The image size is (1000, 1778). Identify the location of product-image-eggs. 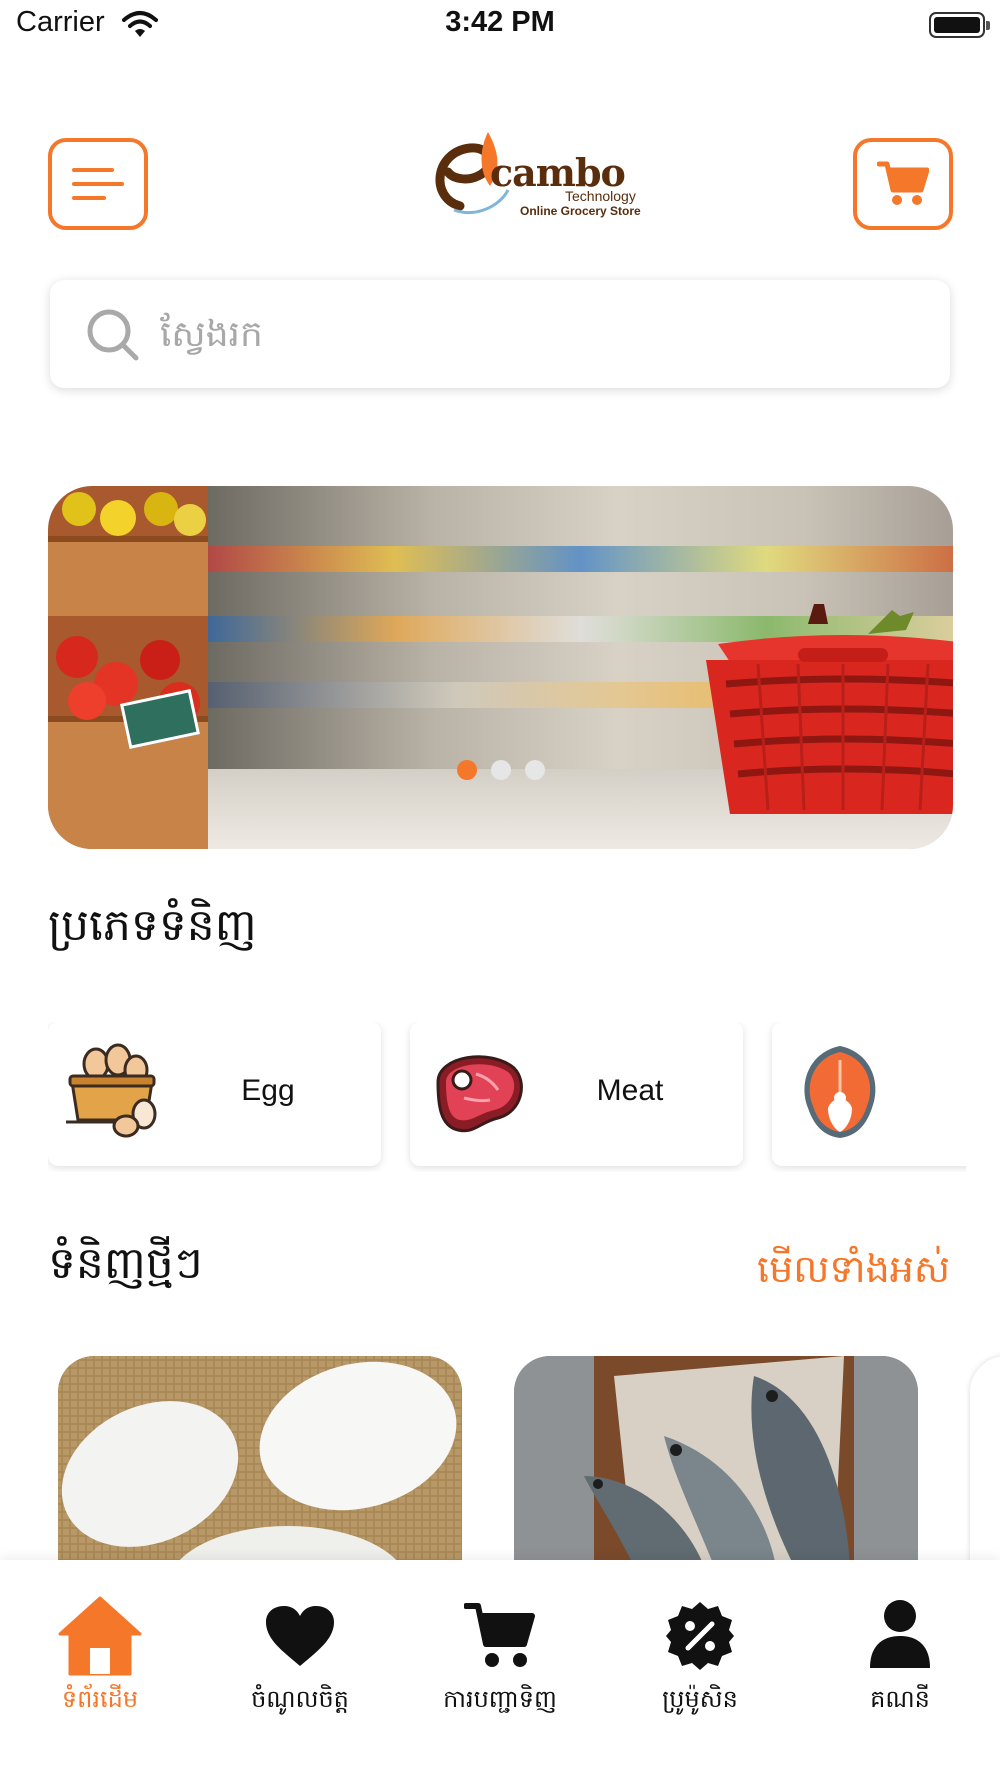
(260, 1461).